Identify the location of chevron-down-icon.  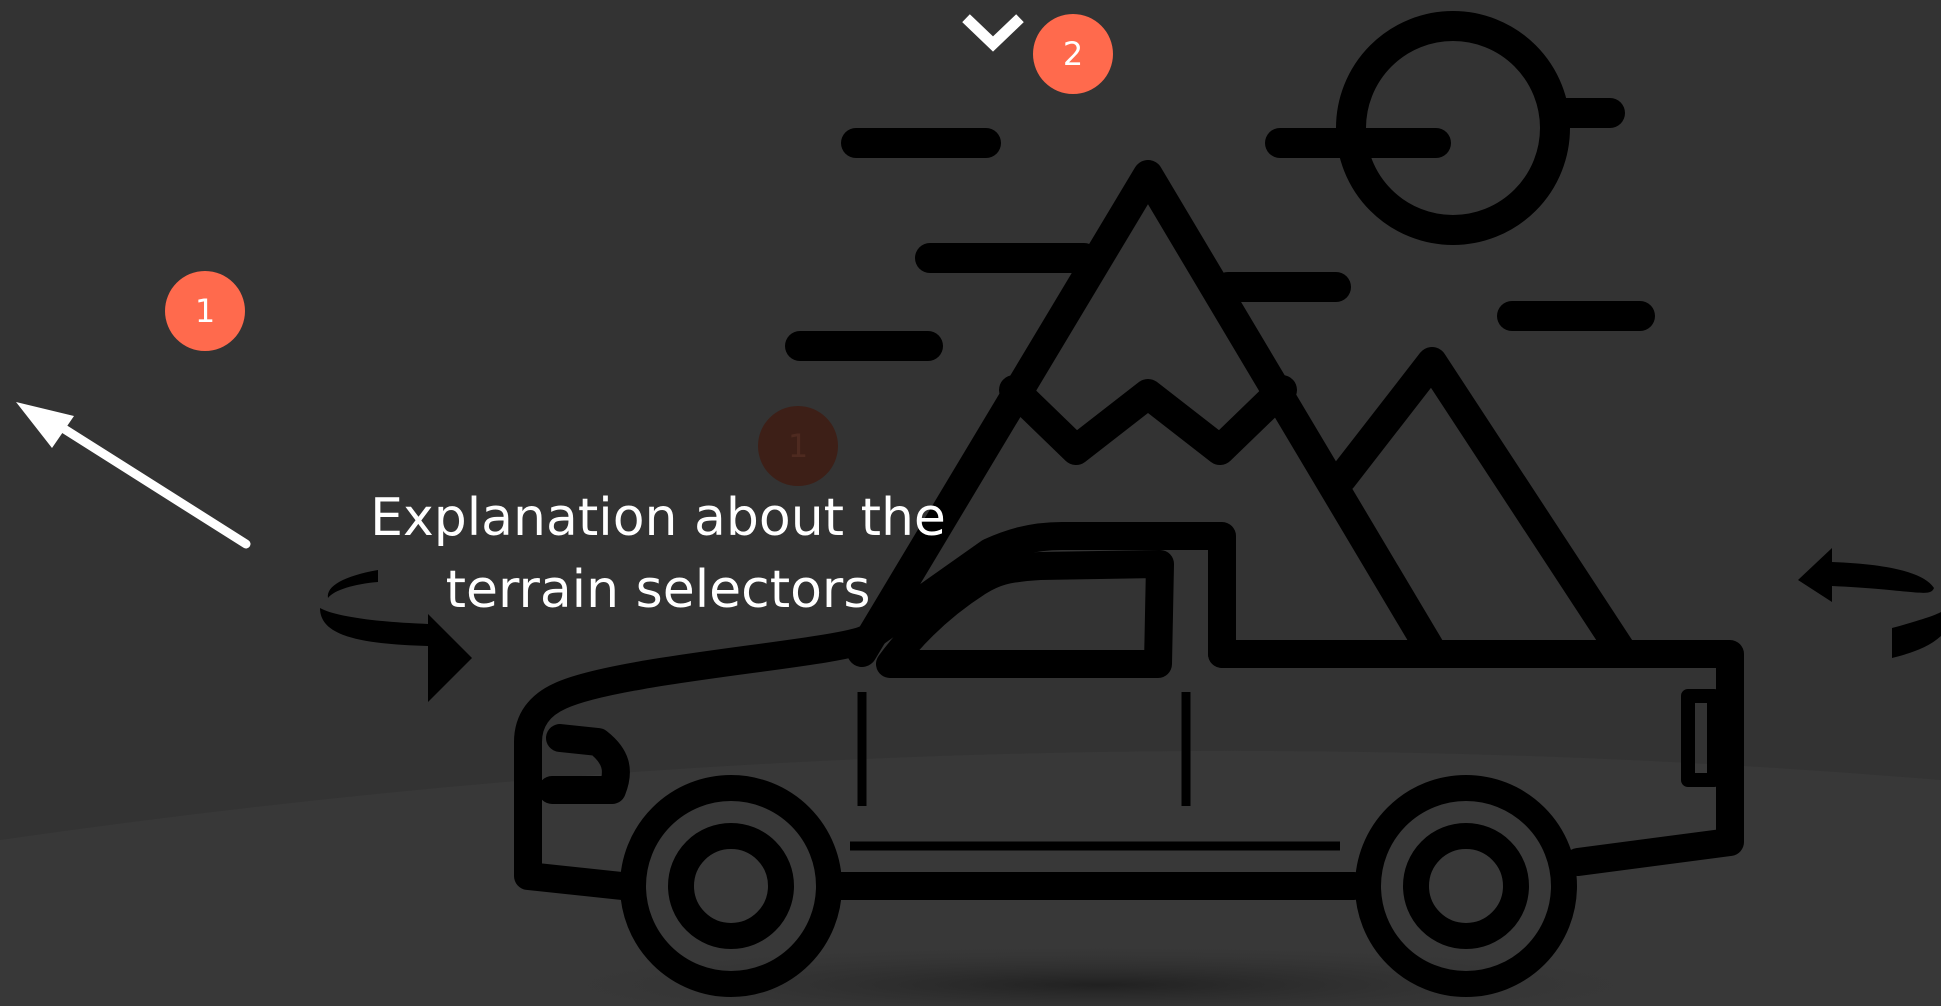
(993, 33).